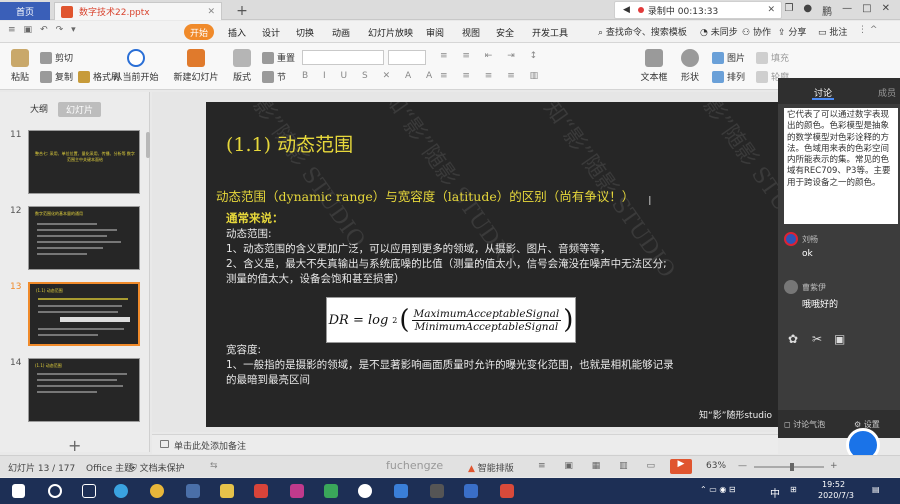  I want to click on zoom-out-icon: —, so click(742, 466).